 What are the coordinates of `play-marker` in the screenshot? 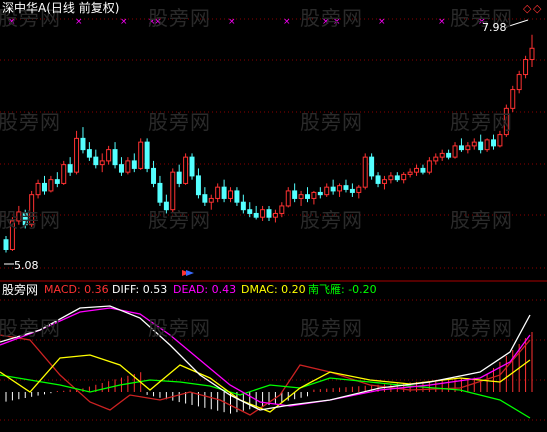 It's located at (190, 273).